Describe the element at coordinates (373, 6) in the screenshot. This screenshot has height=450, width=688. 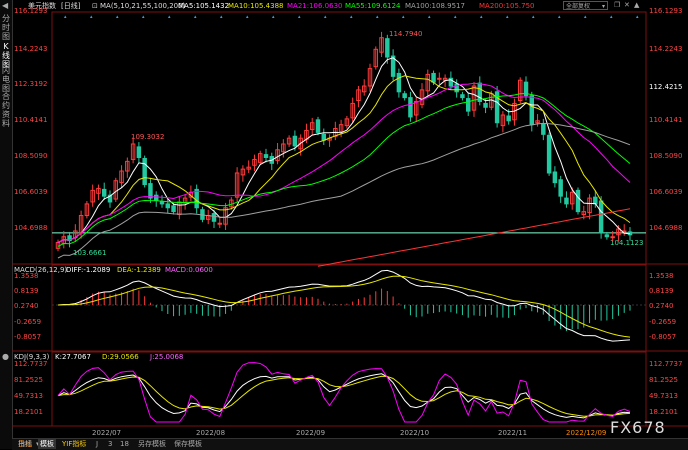
I see `ma55-label: MA55:109.6124` at that location.